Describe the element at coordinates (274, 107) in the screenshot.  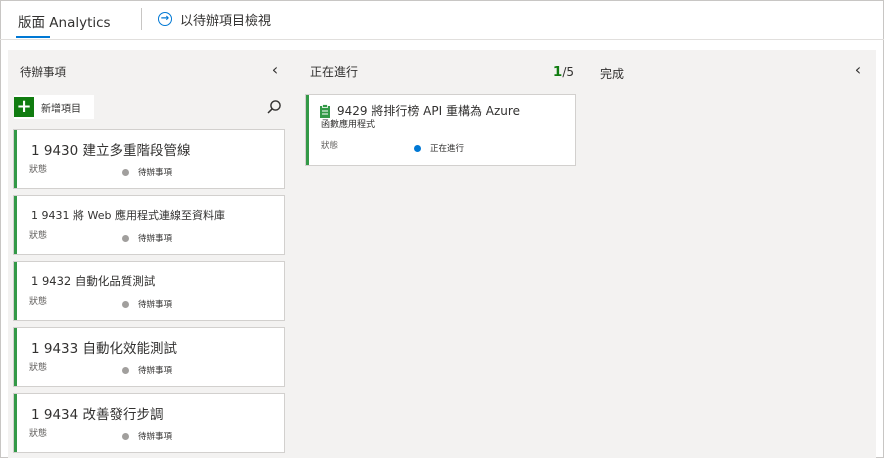
I see `search-icon` at that location.